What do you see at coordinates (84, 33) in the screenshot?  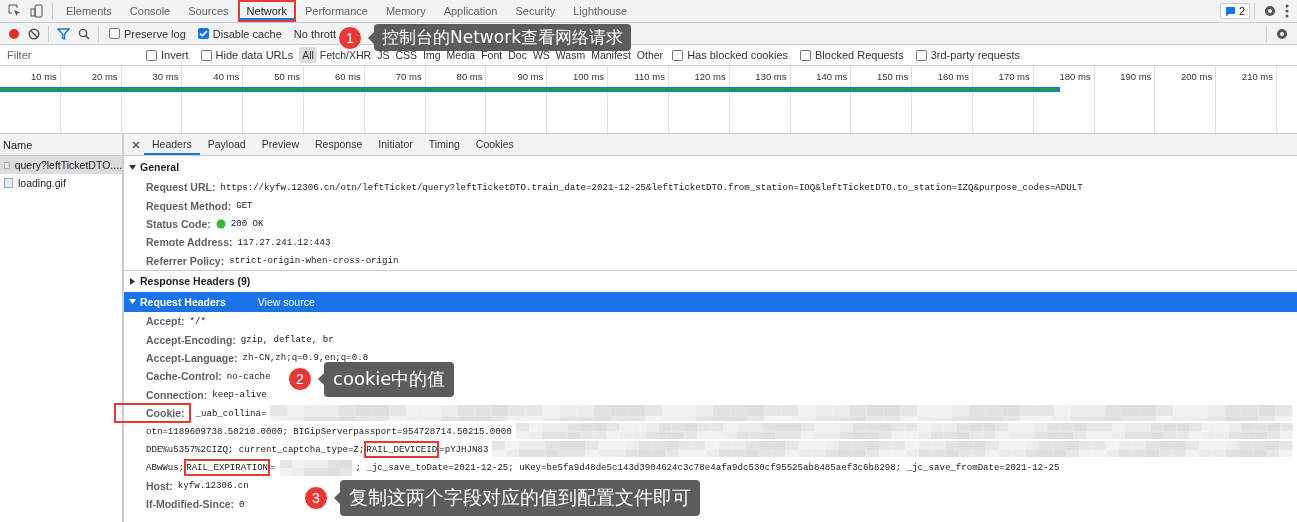 I see `search-icon` at bounding box center [84, 33].